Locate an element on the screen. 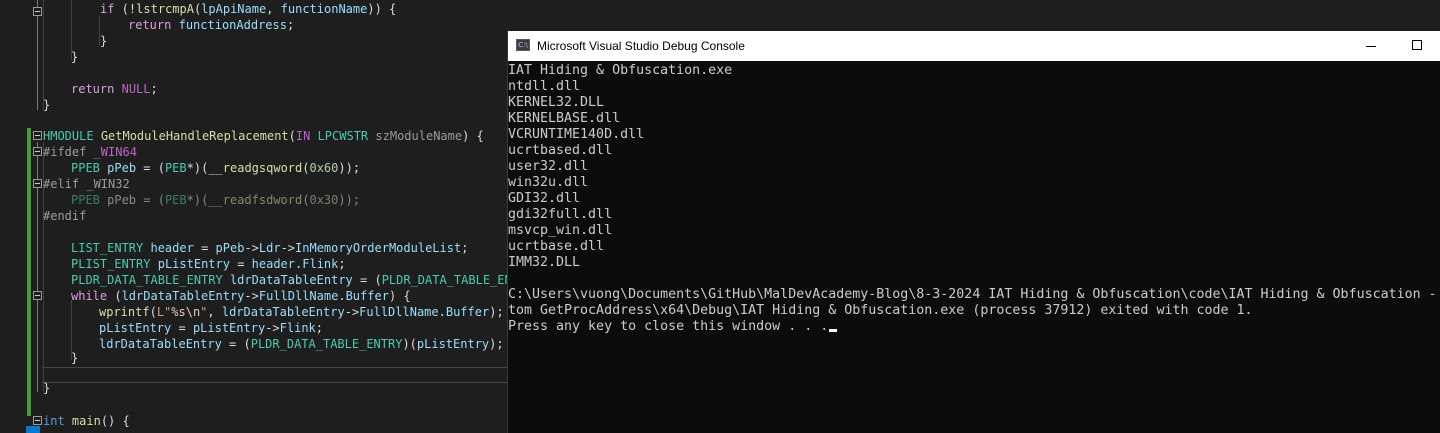 The width and height of the screenshot is (1440, 433). code-line: PLIST_ENTRY pListEntry = header.Flink; is located at coordinates (208, 264).